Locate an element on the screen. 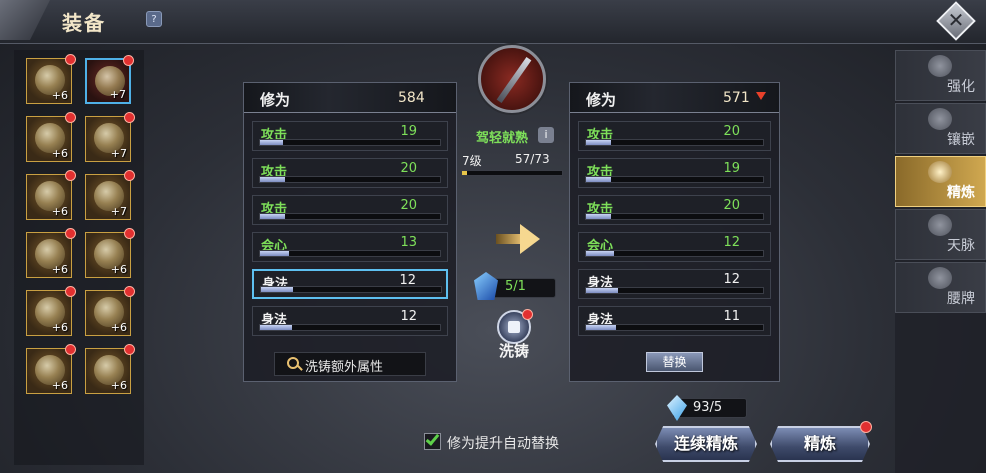 Image resolution: width=986 pixels, height=473 pixels. preview-attributes-panel: 修为 571 攻击 20 攻击 19 攻击 20 会心 12 身法 12 身法 11 is located at coordinates (674, 232).